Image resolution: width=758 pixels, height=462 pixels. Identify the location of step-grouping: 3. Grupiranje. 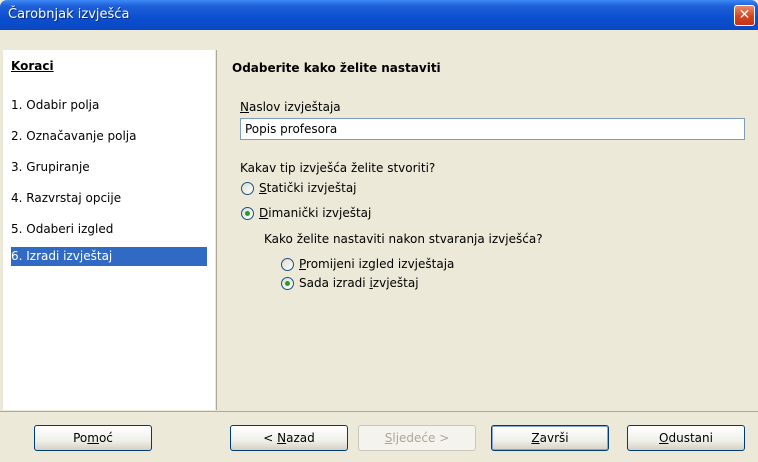
(109, 167).